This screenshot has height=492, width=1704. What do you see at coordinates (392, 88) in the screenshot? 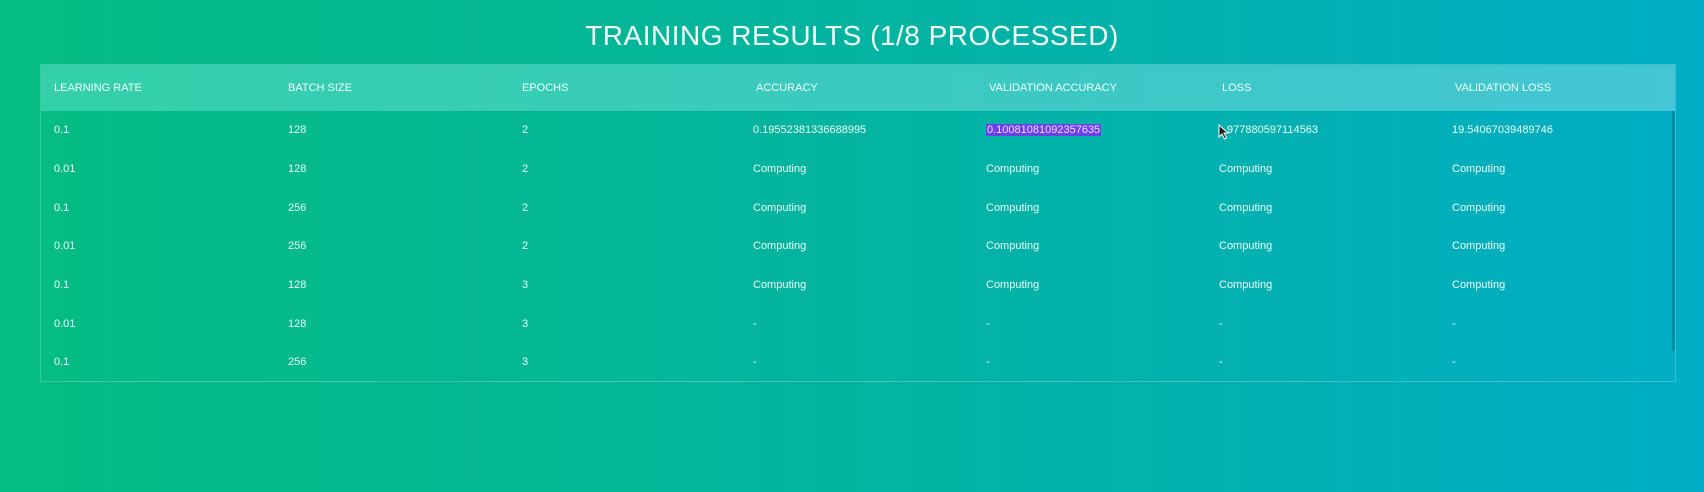
I see `header-batch-size: BATCH SIZE` at bounding box center [392, 88].